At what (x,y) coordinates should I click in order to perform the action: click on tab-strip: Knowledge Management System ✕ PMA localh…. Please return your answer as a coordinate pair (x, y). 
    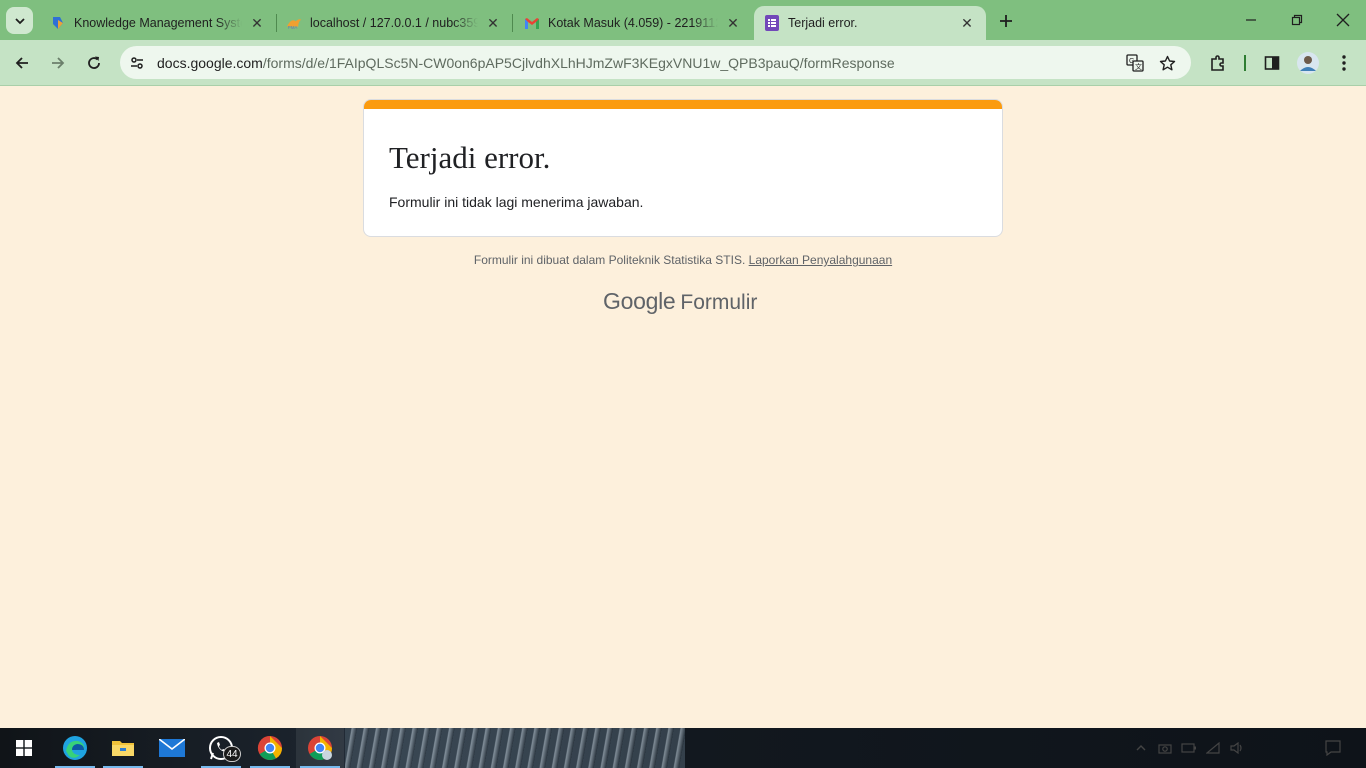
    Looking at the image, I should click on (683, 20).